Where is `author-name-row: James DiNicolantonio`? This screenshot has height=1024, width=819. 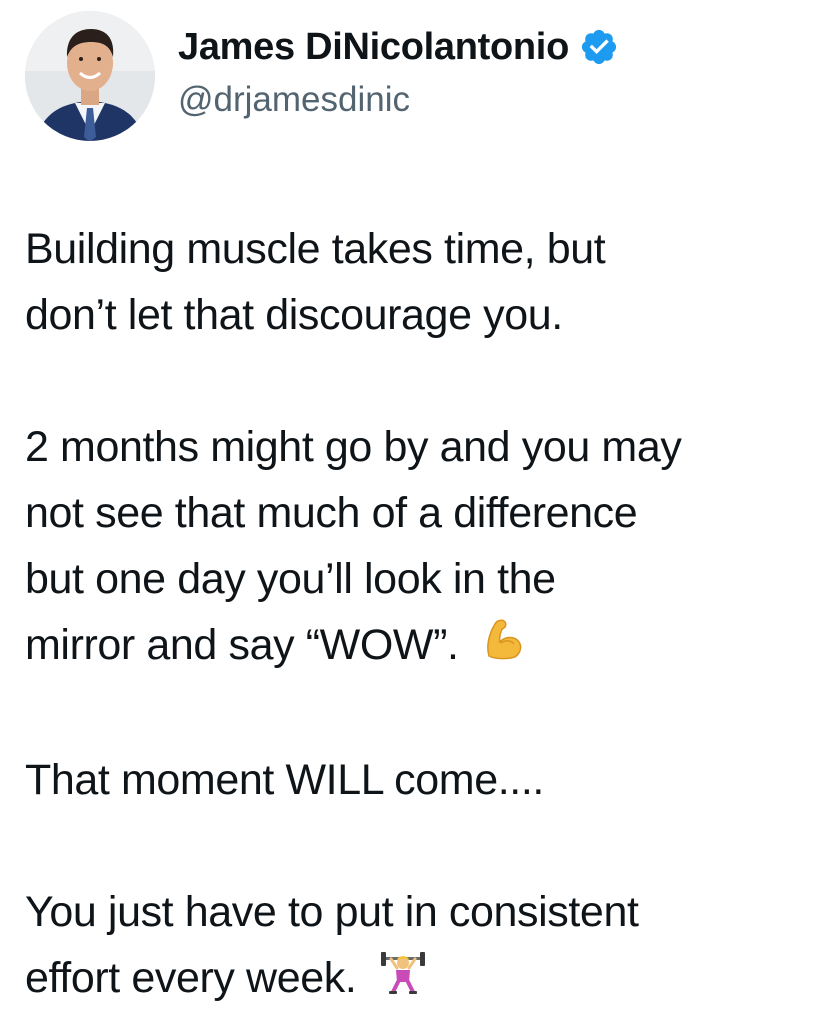
author-name-row: James DiNicolantonio is located at coordinates (398, 47).